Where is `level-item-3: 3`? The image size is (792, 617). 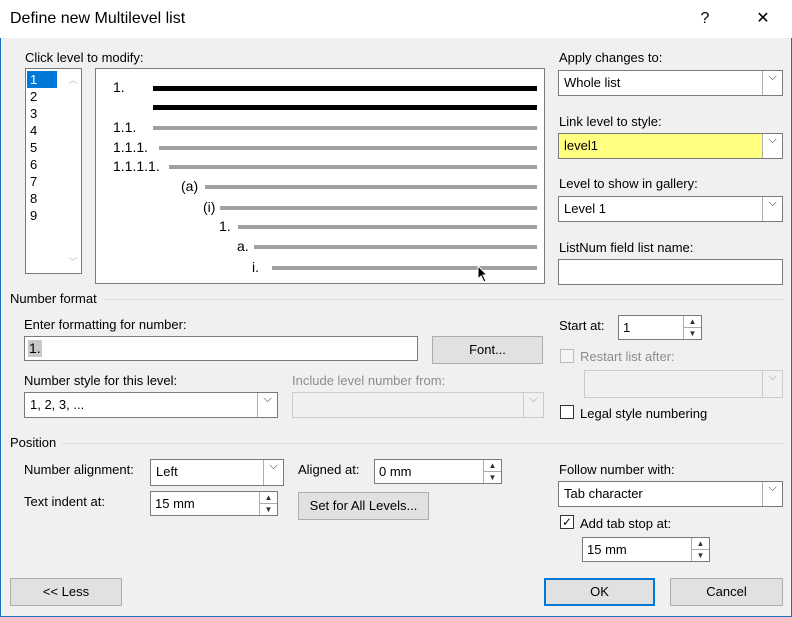 level-item-3: 3 is located at coordinates (42, 113).